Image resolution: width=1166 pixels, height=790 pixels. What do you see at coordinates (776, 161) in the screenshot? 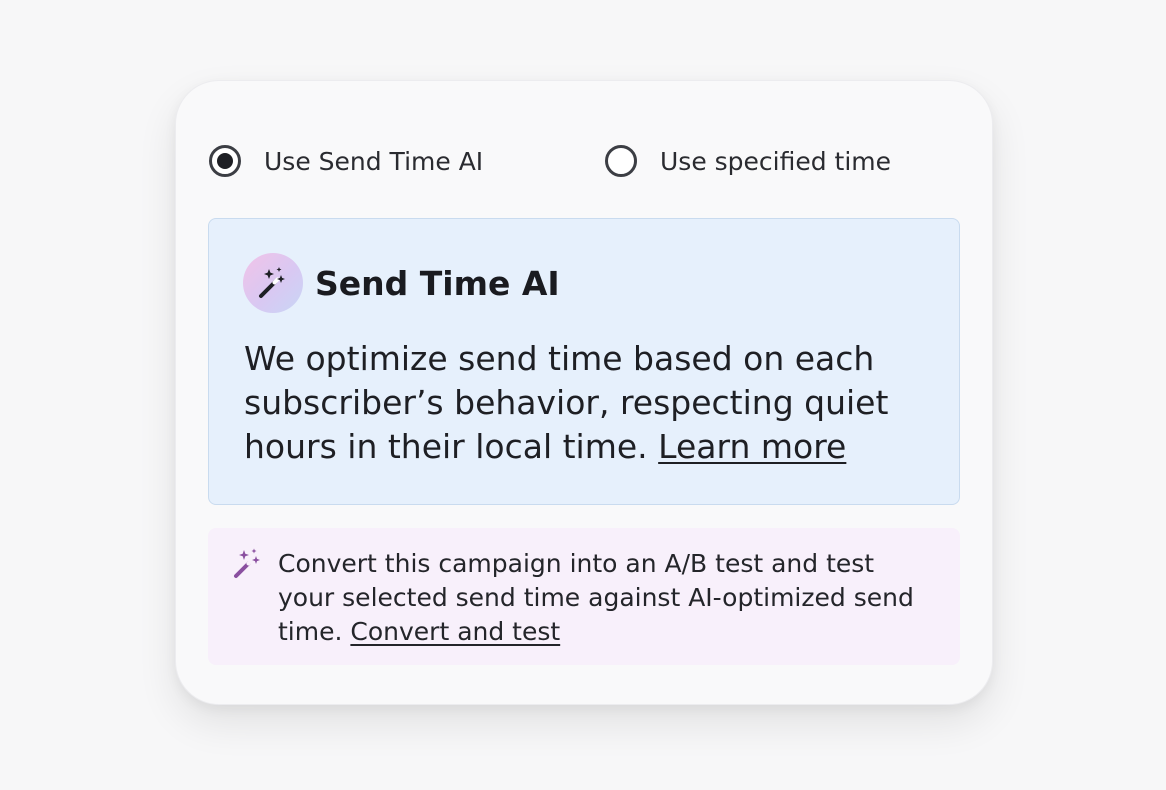
I see `specified-time-label: Use specified time` at bounding box center [776, 161].